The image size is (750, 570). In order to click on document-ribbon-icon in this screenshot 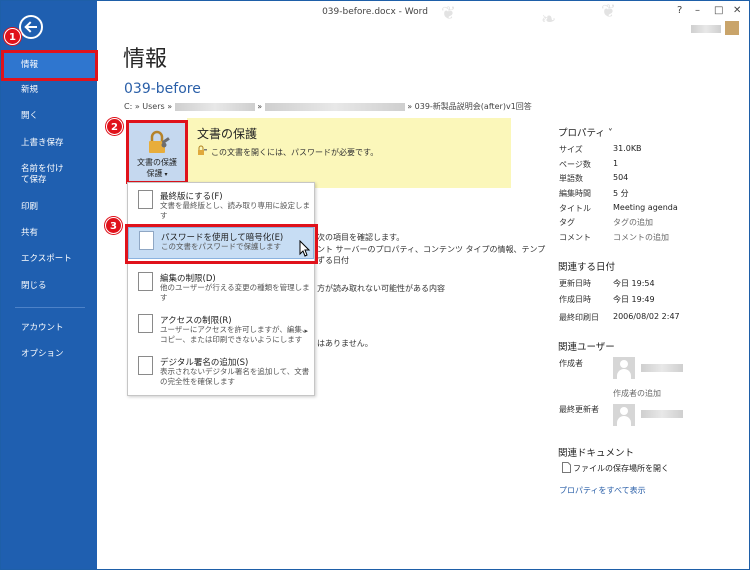, I will do `click(145, 199)`.